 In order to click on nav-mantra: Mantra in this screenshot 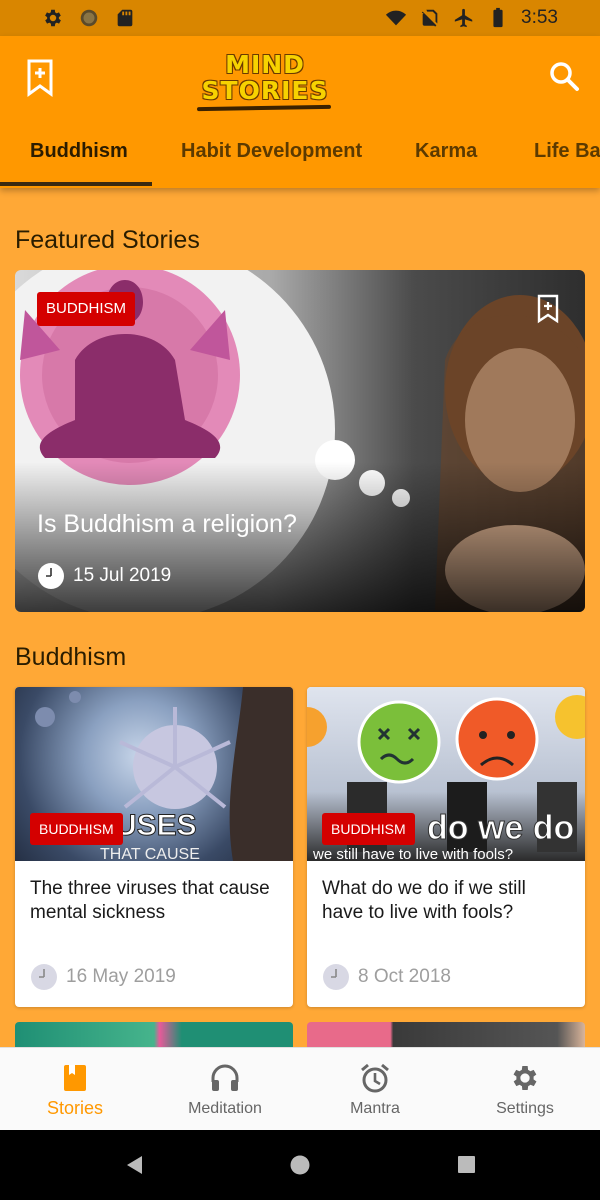, I will do `click(375, 1089)`.